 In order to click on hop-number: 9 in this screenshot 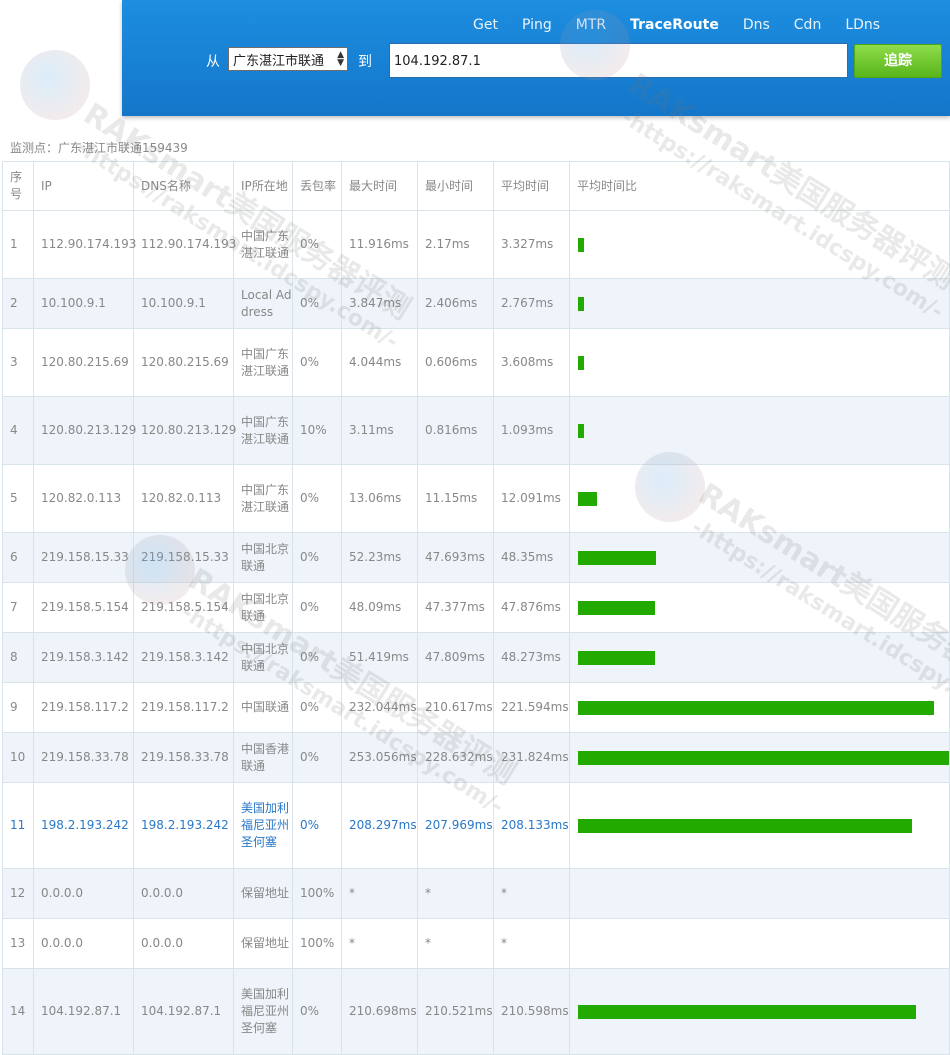, I will do `click(18, 707)`.